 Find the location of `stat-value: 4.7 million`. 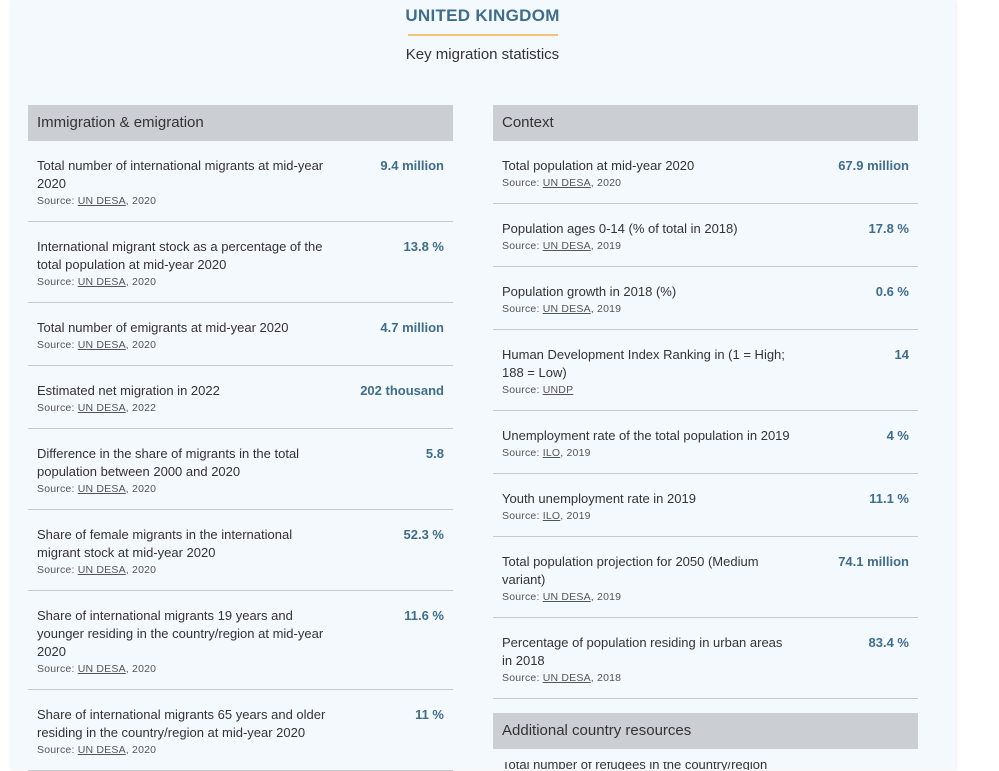

stat-value: 4.7 million is located at coordinates (412, 327).